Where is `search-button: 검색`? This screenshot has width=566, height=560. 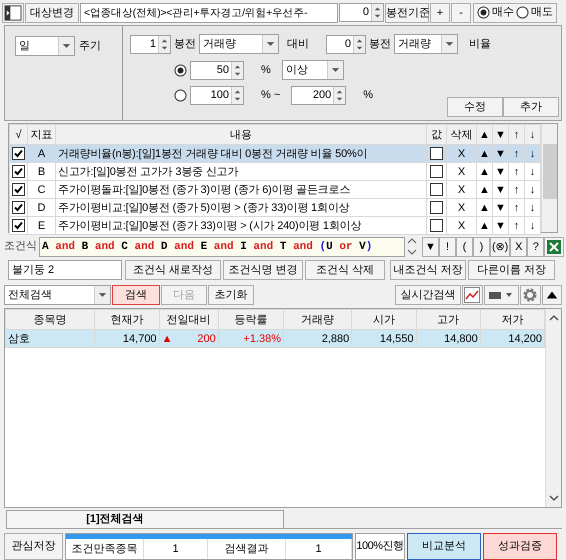 search-button: 검색 is located at coordinates (136, 295).